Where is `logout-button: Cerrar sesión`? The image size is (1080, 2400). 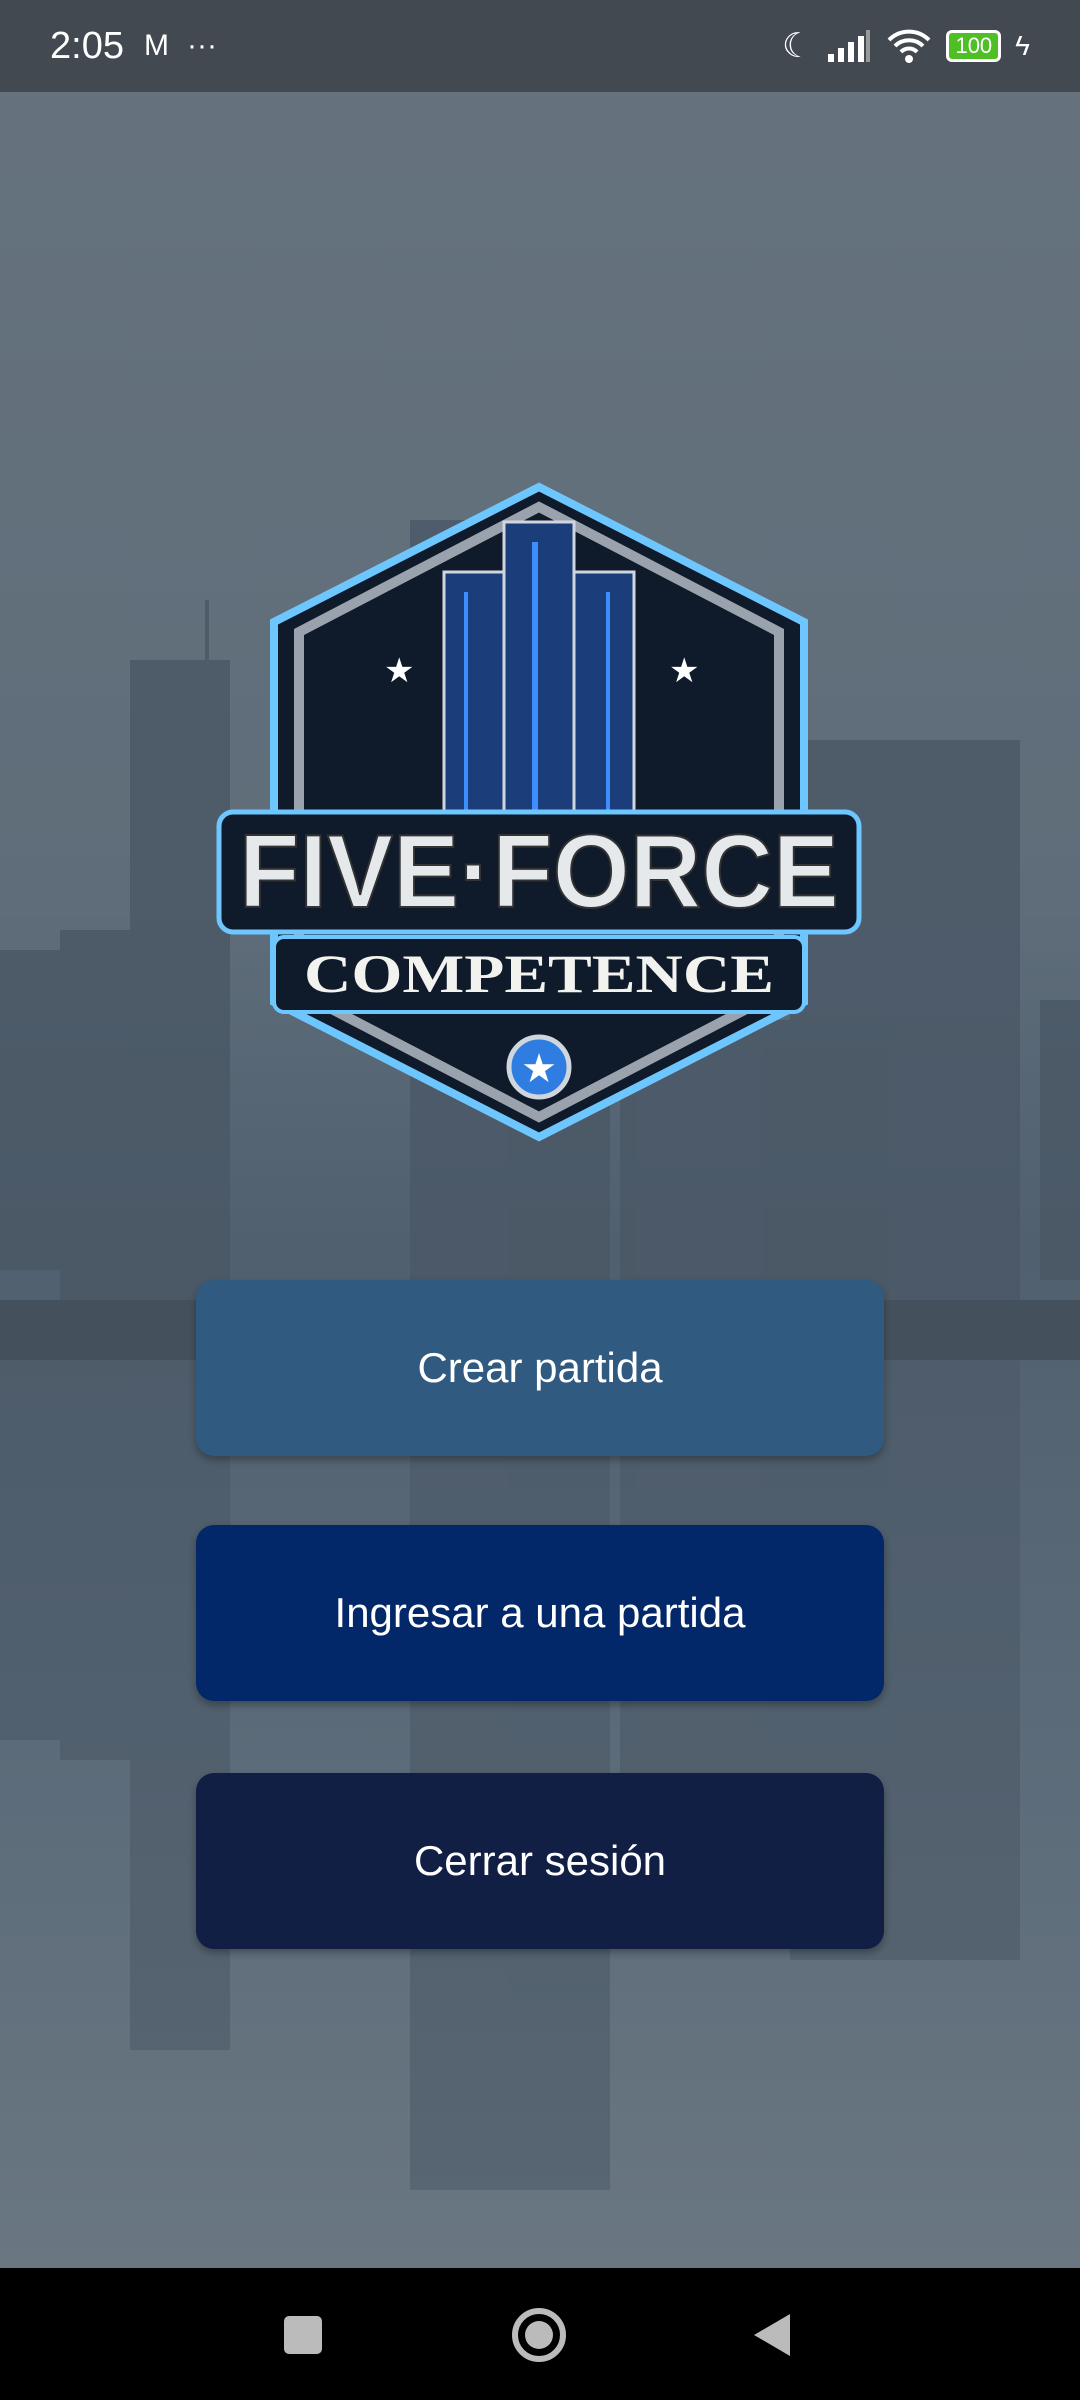
logout-button: Cerrar sesión is located at coordinates (540, 1861).